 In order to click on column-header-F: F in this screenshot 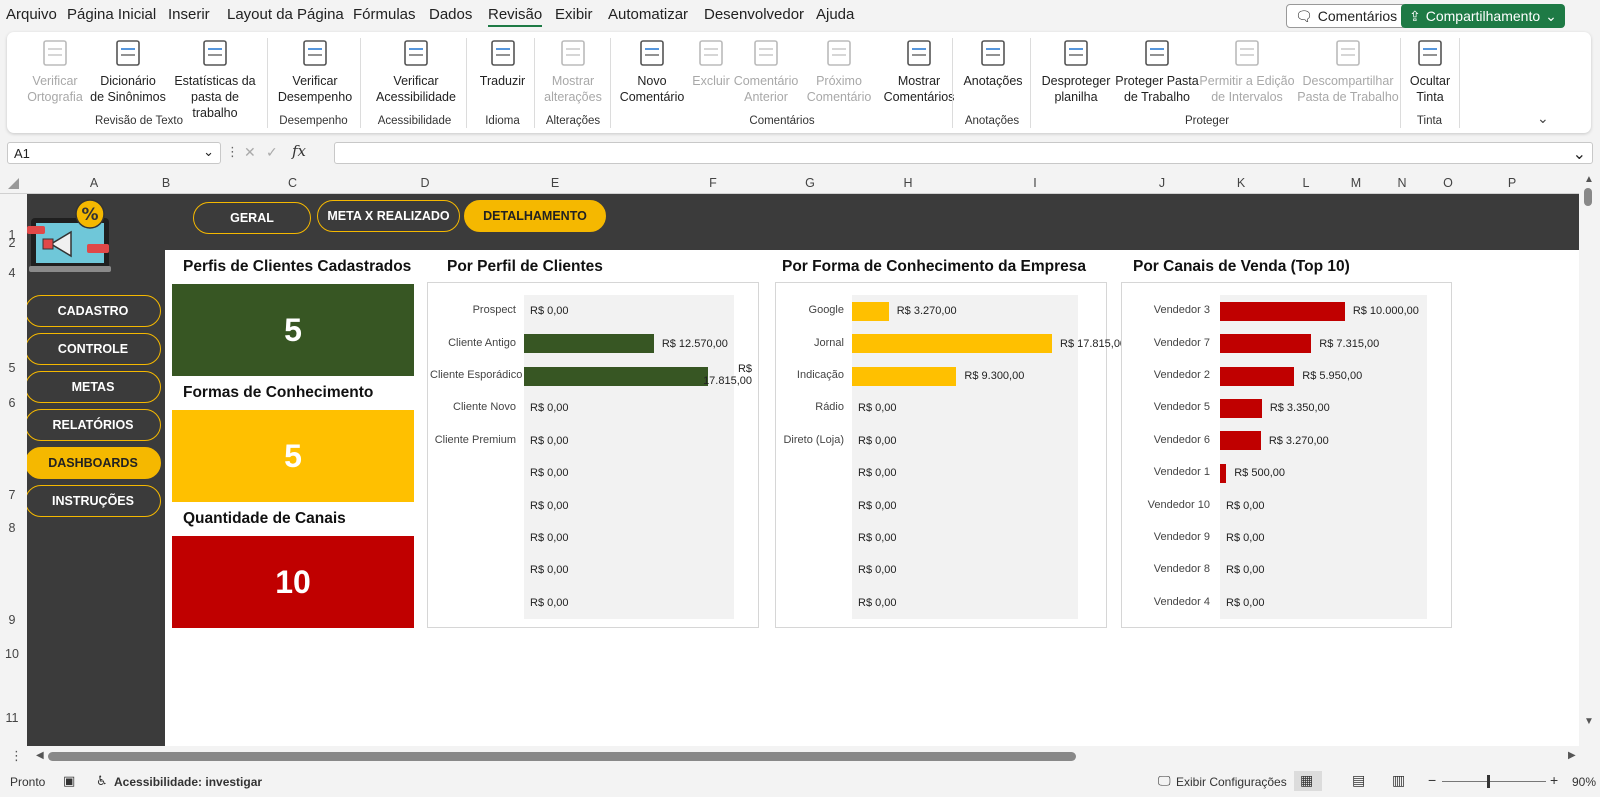, I will do `click(713, 183)`.